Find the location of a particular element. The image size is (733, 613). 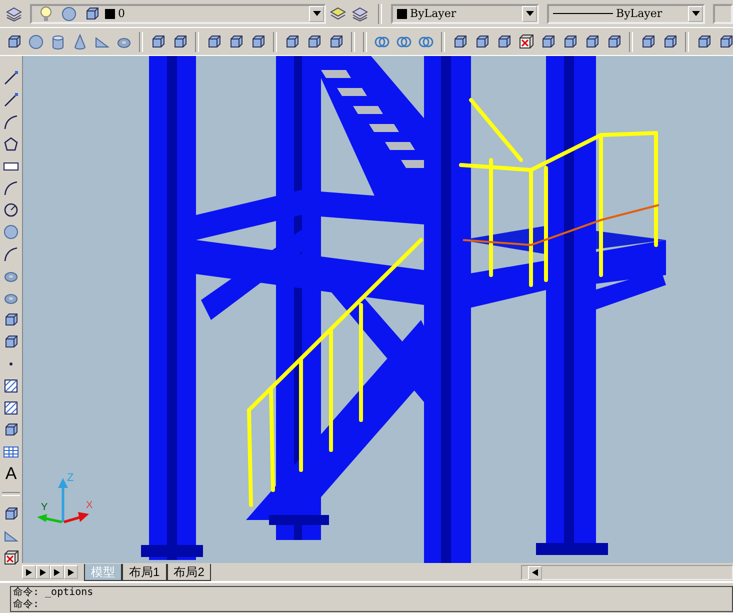

x-axis-label: X is located at coordinates (89, 505).